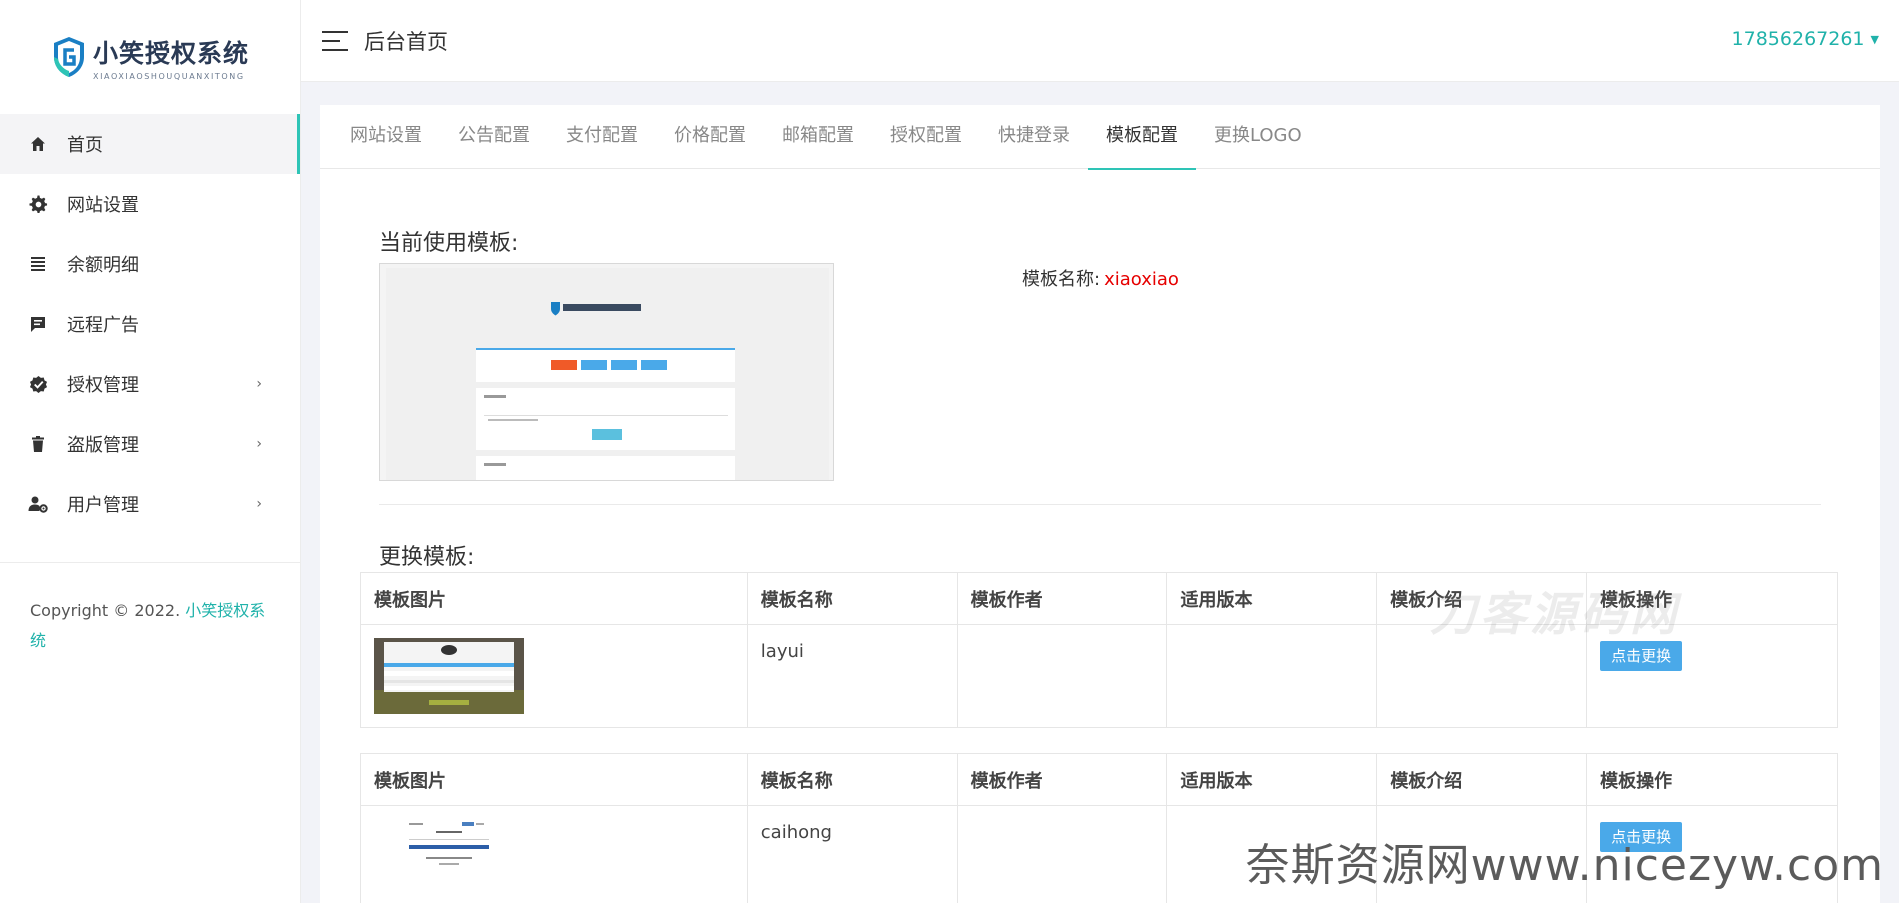  I want to click on top-header: 后台首页 17856267261 ▼, so click(1100, 41).